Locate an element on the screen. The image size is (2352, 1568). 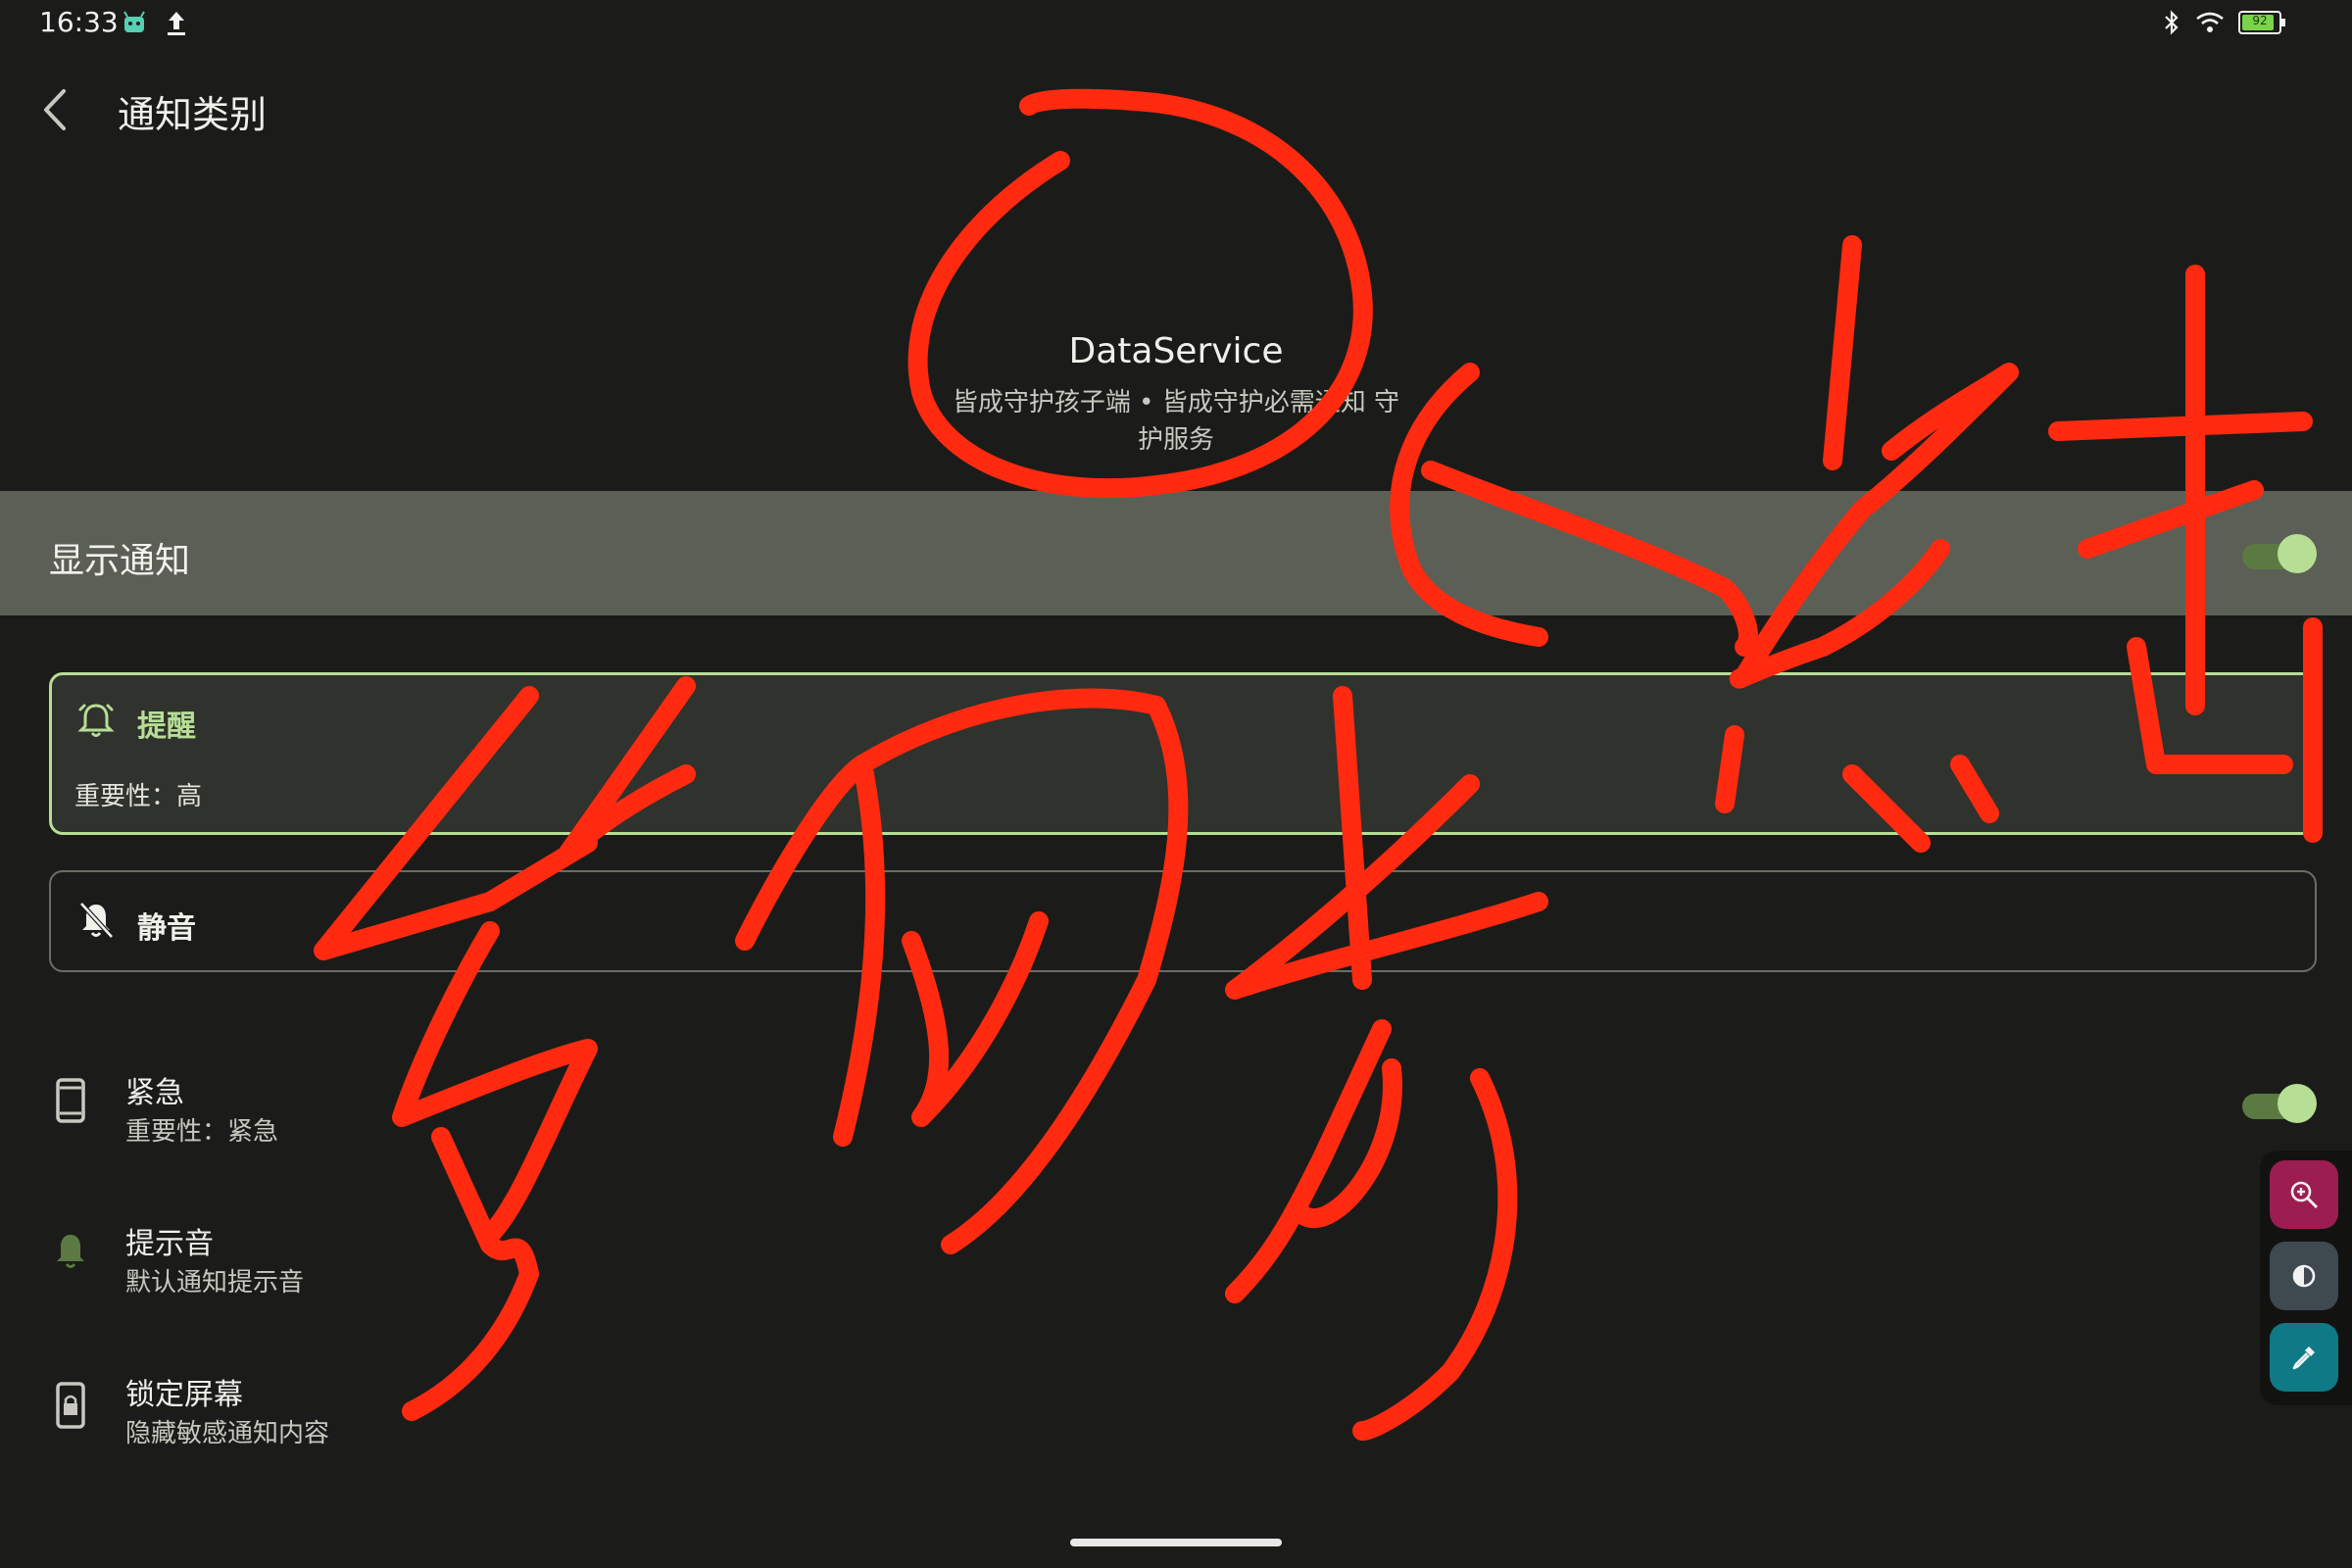
list-item-subtitle: 默认通知提示音 is located at coordinates (215, 1283).